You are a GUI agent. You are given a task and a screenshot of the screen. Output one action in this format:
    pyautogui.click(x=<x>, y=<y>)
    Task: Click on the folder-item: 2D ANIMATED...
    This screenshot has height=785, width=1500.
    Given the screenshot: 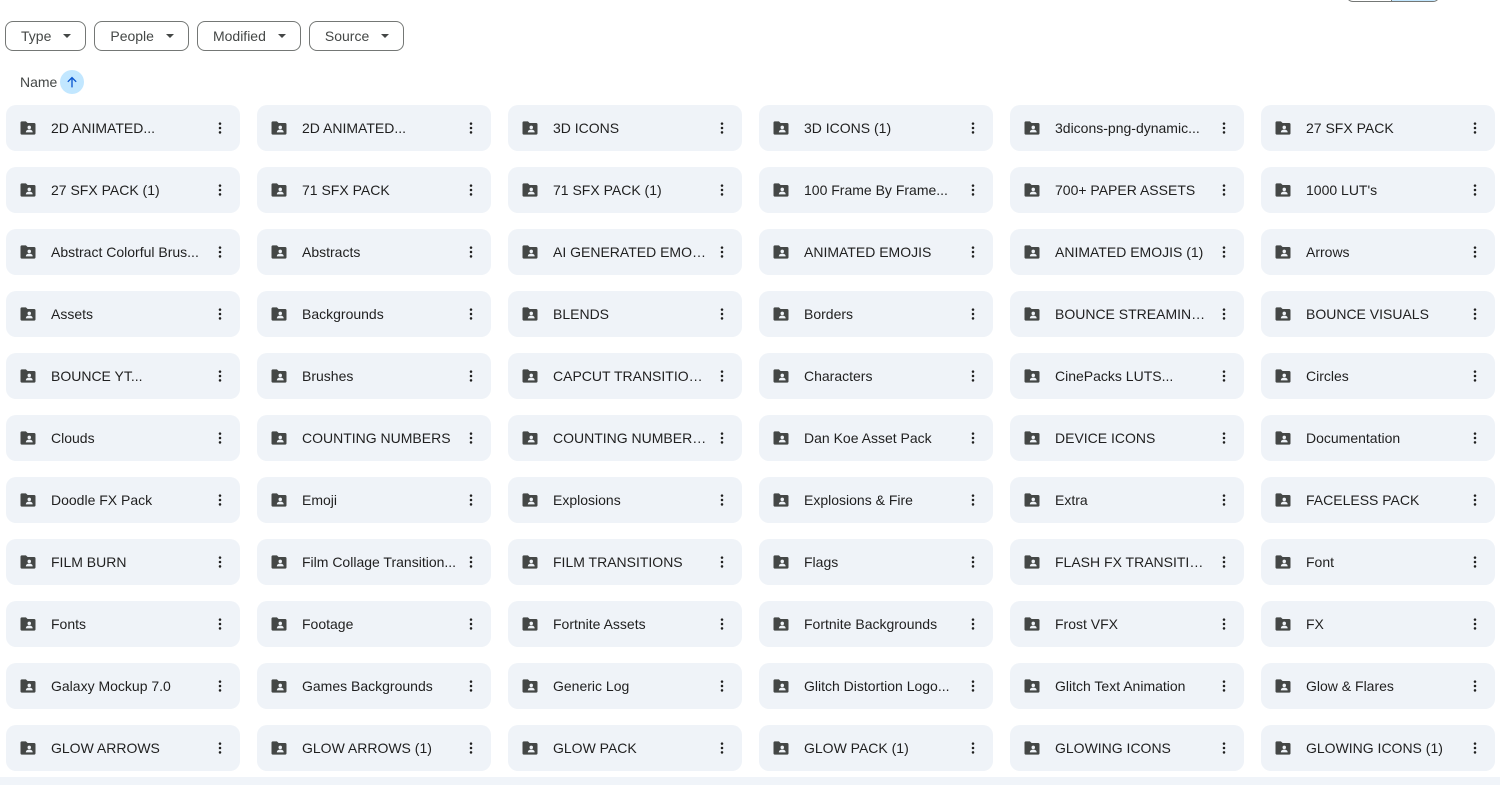 What is the action you would take?
    pyautogui.click(x=374, y=128)
    